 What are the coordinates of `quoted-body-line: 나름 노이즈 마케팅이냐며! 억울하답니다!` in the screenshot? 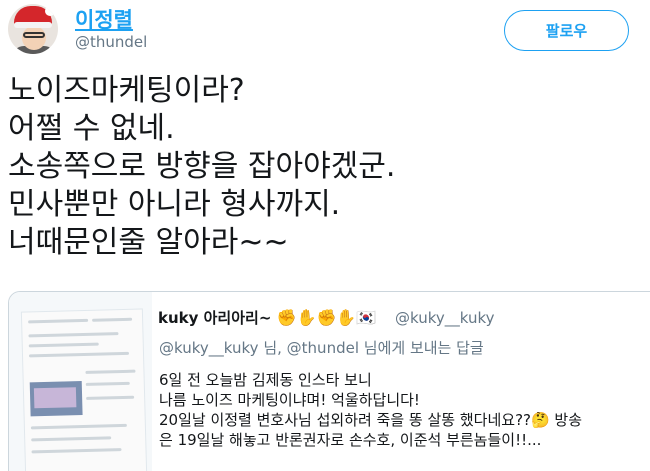 It's located at (289, 400).